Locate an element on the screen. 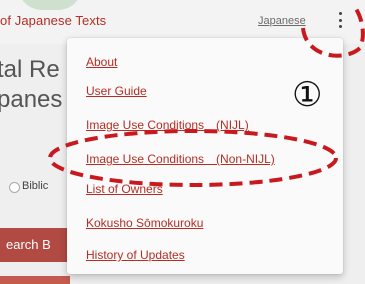 The image size is (365, 284). language-link: Japanese is located at coordinates (282, 21).